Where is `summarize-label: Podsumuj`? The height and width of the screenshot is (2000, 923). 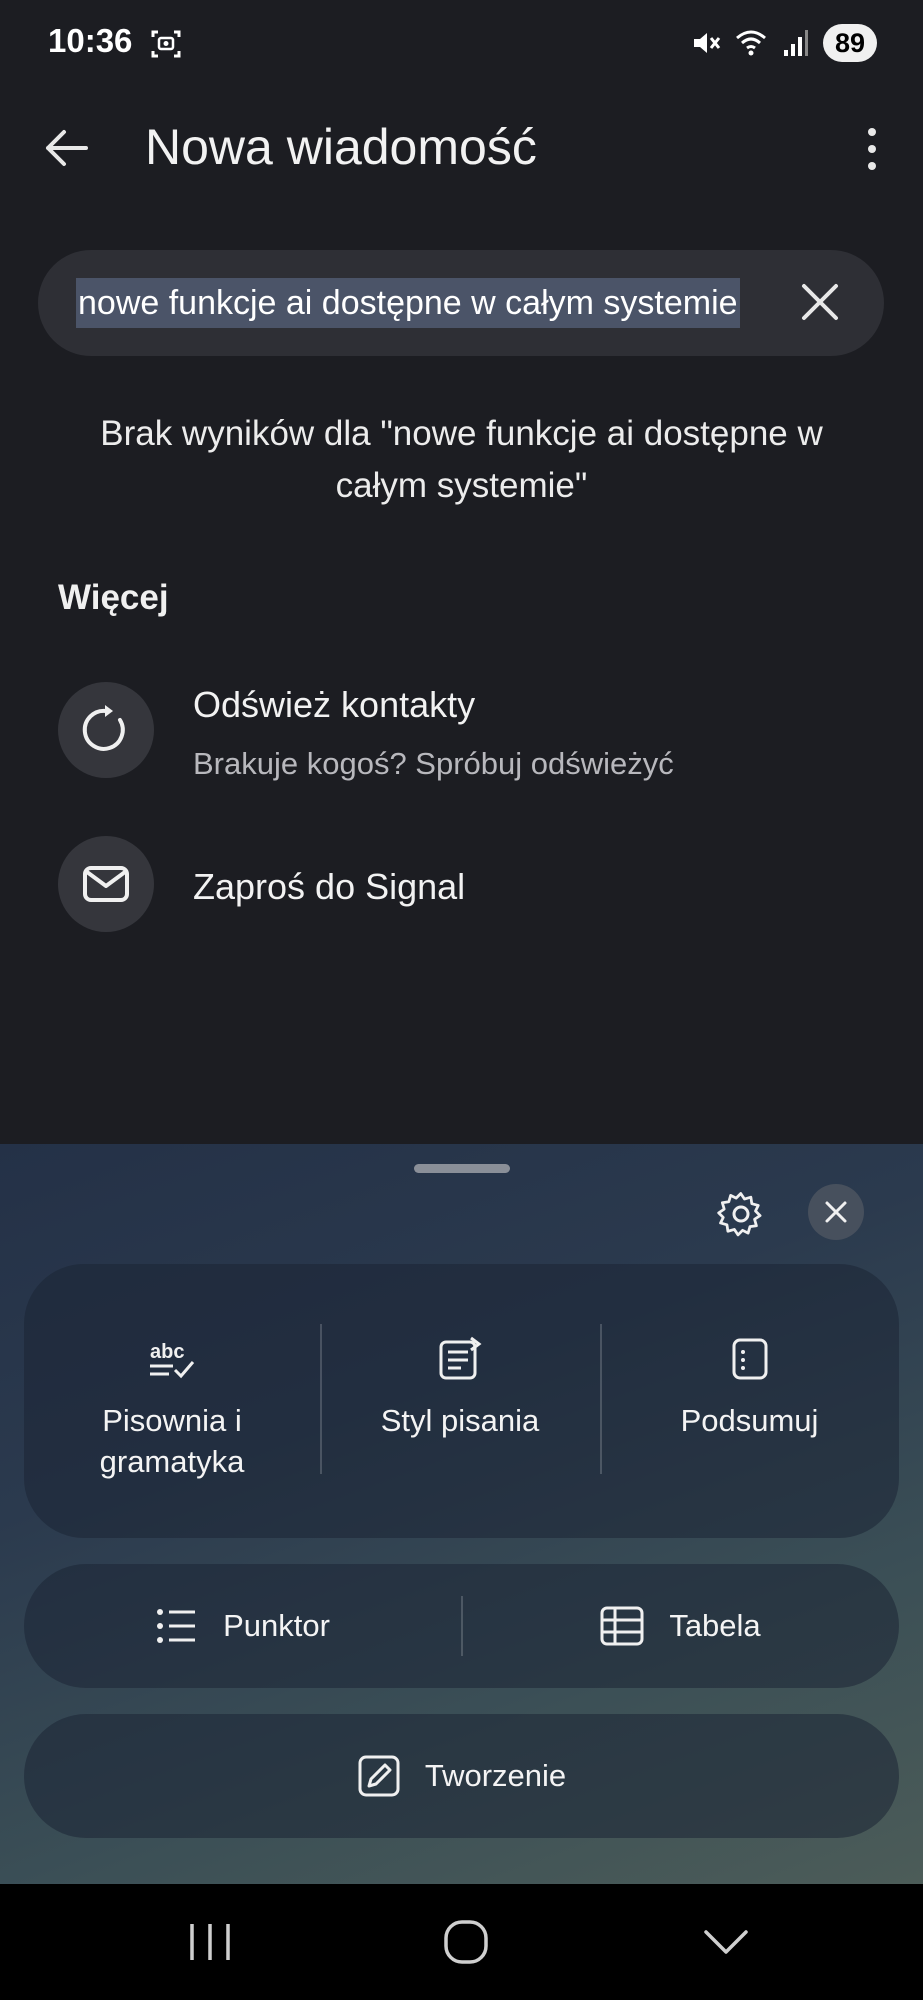 summarize-label: Podsumuj is located at coordinates (749, 1420).